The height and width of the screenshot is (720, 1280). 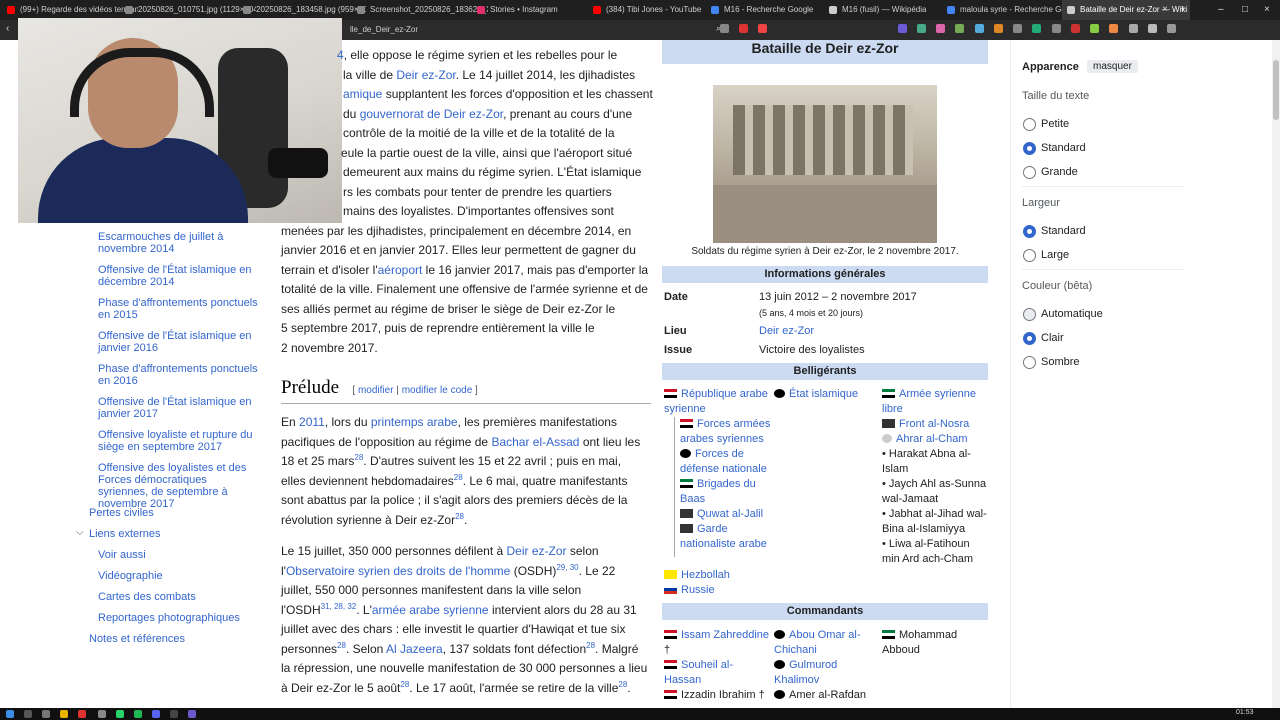 What do you see at coordinates (705, 575) in the screenshot?
I see `link-hezbollah: Hezbollah` at bounding box center [705, 575].